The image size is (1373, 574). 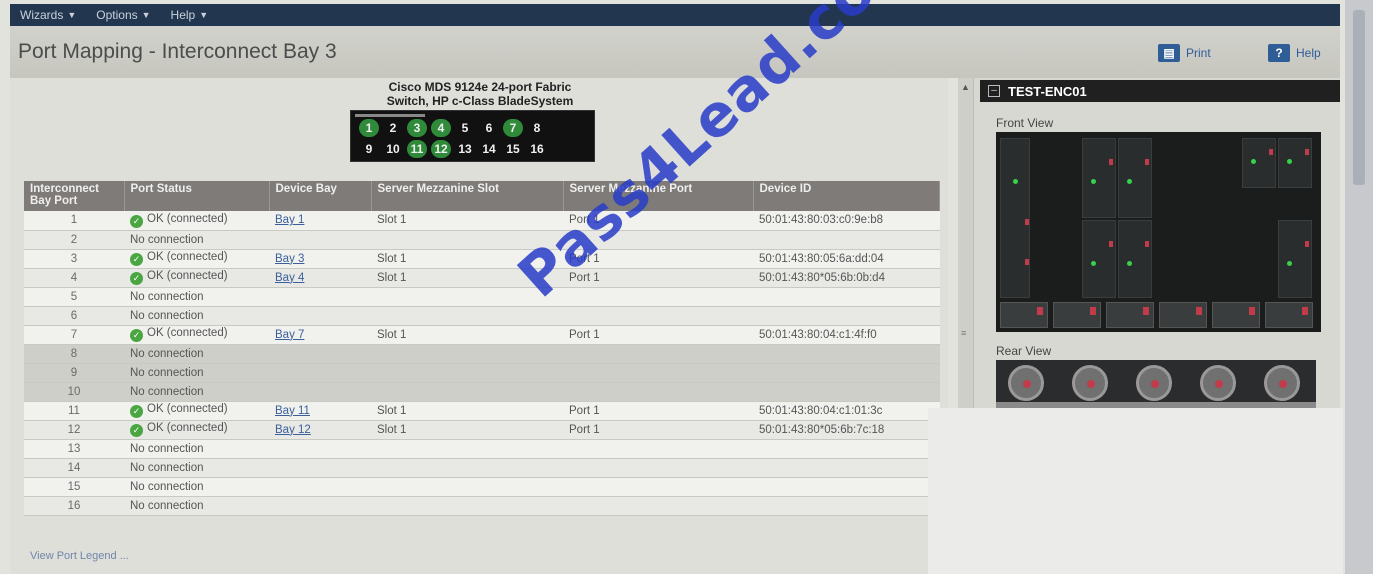 I want to click on device-bay-link: Bay 12, so click(x=293, y=430).